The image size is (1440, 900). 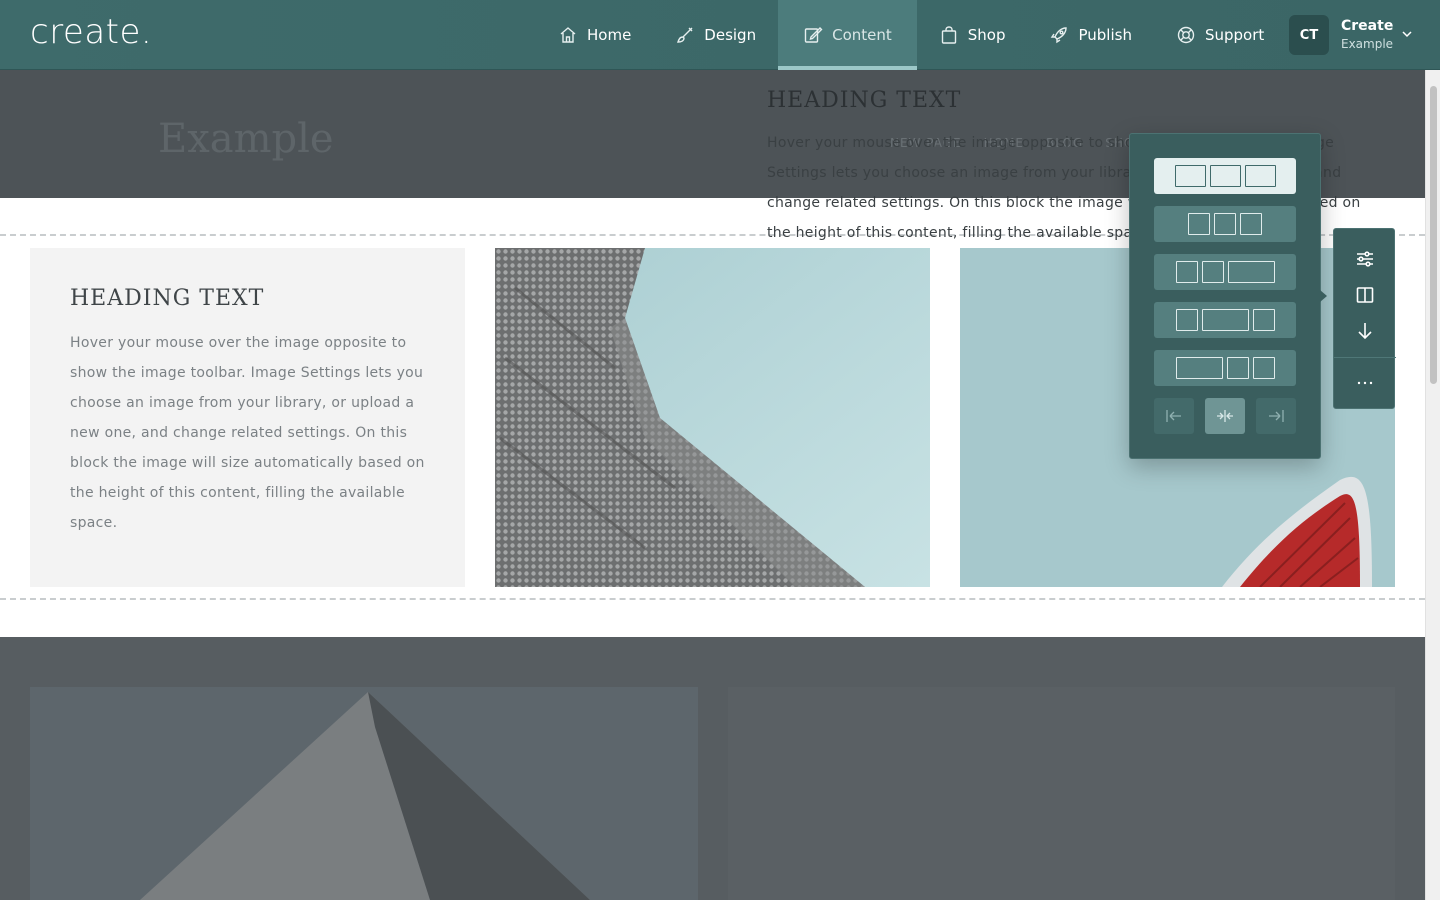 I want to click on nav-support: Support, so click(x=1220, y=35).